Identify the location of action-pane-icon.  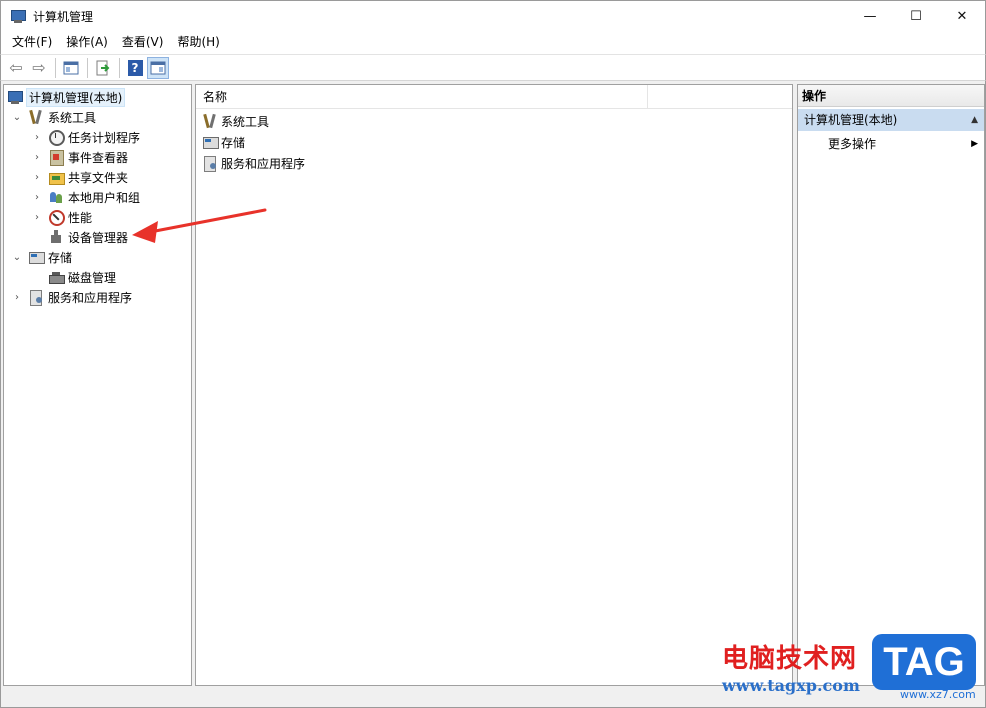
(158, 67).